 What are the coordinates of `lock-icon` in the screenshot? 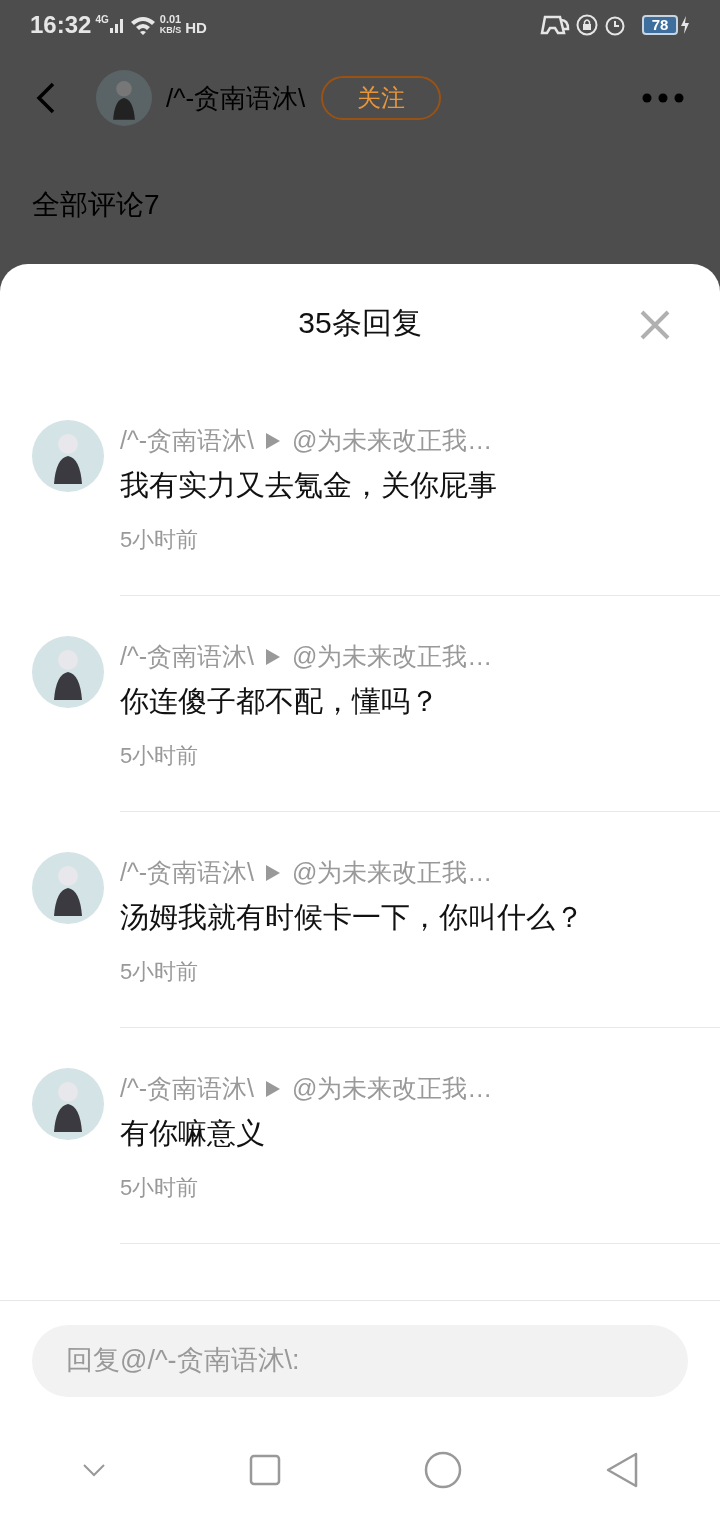 It's located at (587, 25).